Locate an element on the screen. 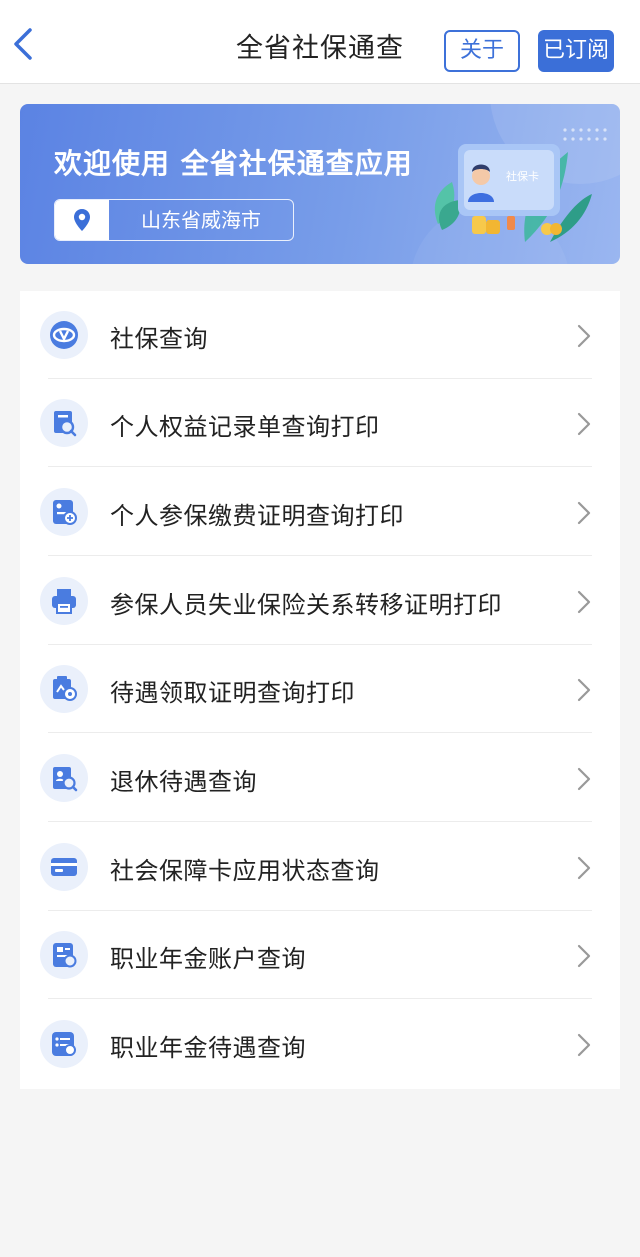 The image size is (640, 1257). menu-item-label: 社保查询 is located at coordinates (159, 339).